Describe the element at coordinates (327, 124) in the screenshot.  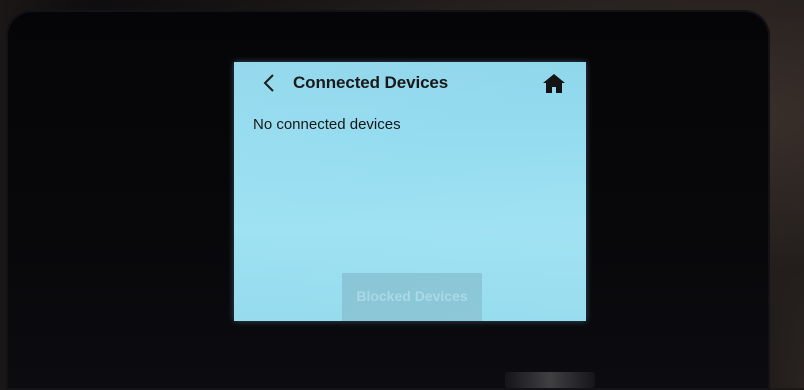
I see `empty-state-message: No connected devices` at that location.